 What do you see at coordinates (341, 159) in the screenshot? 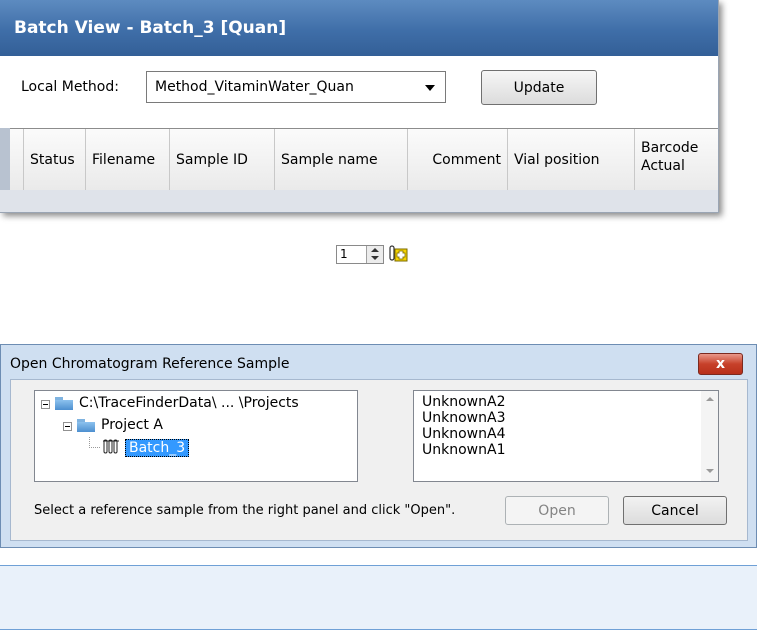
I see `column-sample-name: Sample name` at bounding box center [341, 159].